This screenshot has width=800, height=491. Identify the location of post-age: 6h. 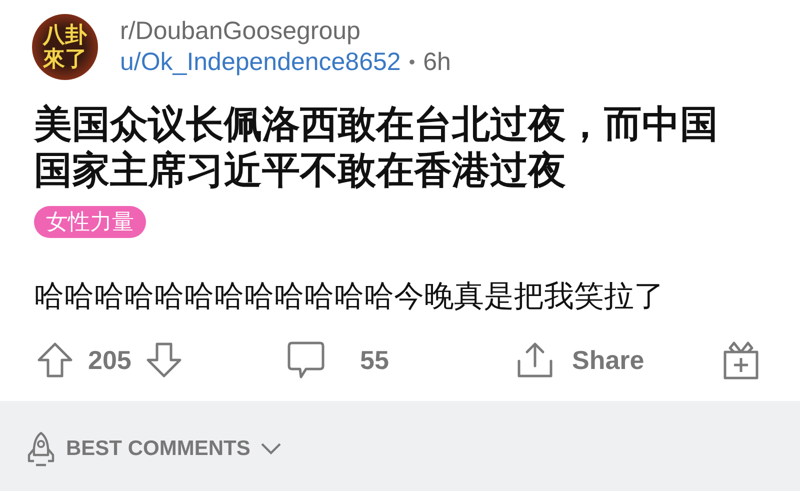
(437, 62).